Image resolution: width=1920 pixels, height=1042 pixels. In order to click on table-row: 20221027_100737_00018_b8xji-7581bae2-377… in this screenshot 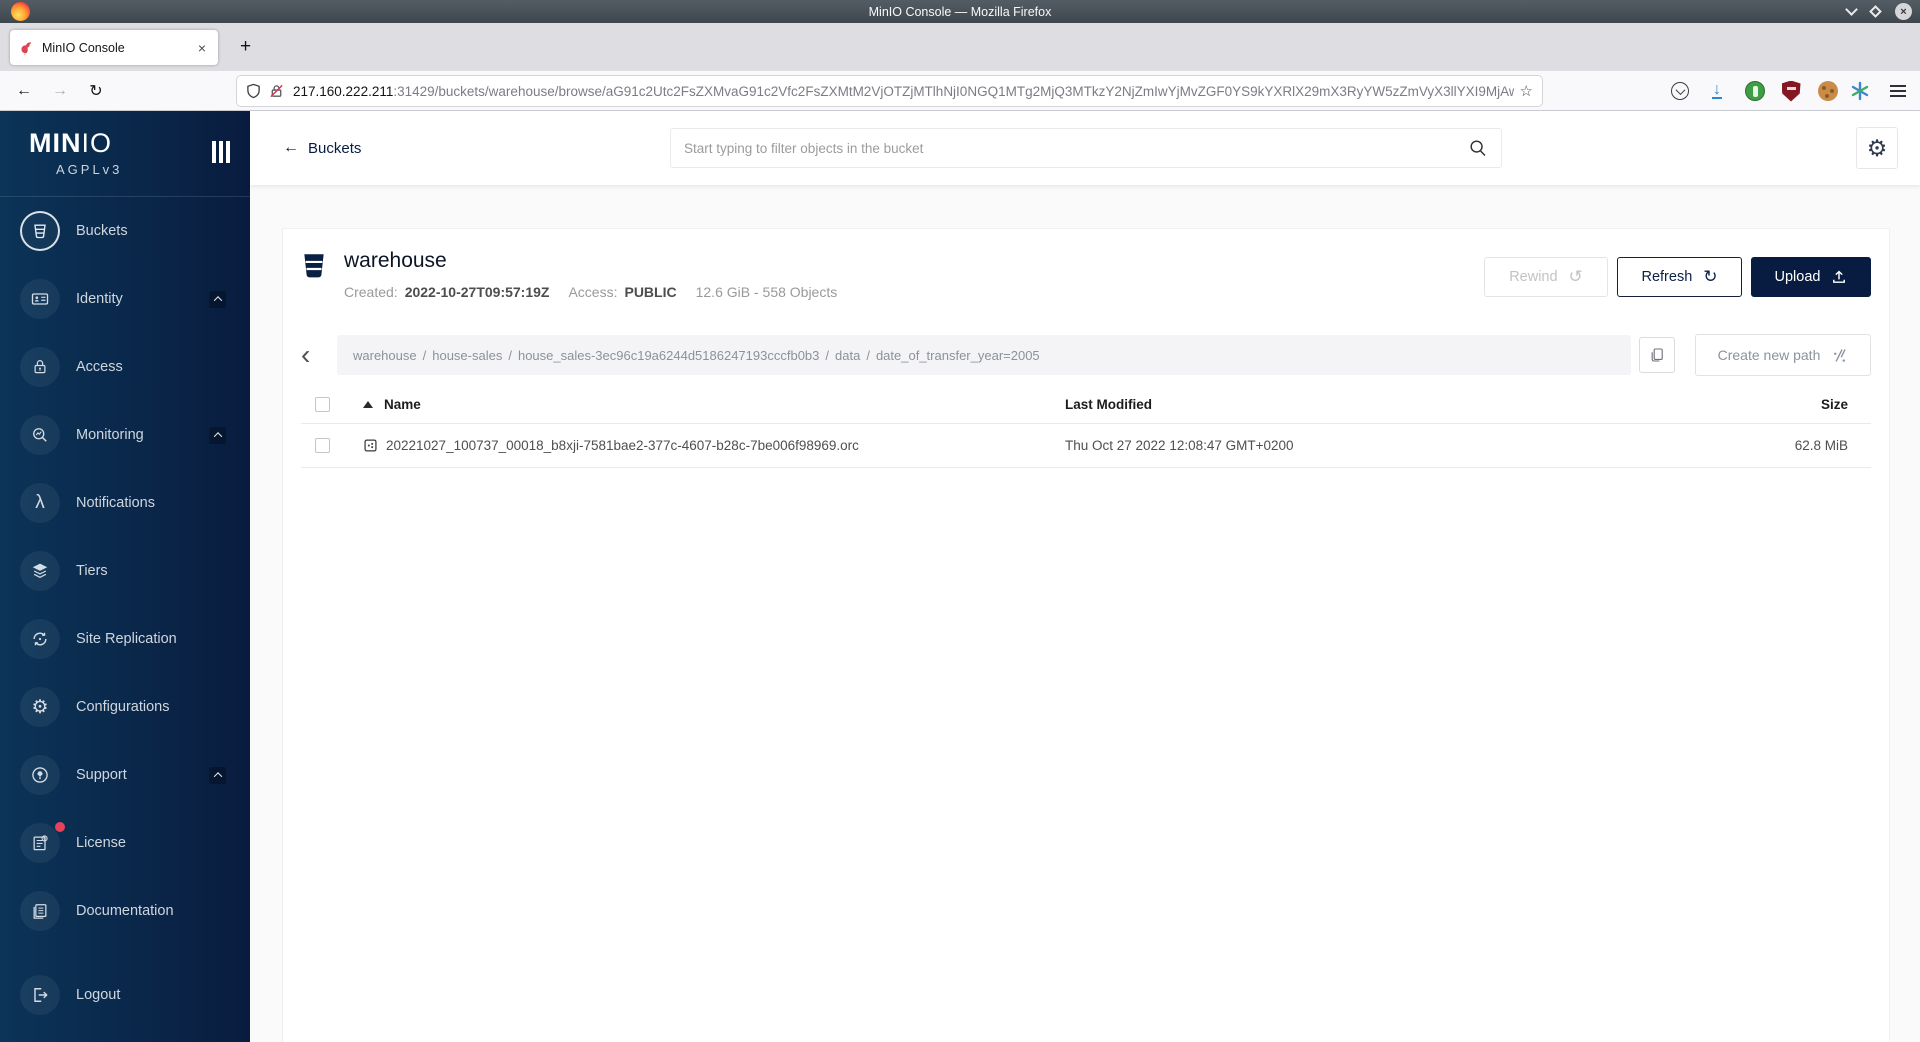, I will do `click(1086, 446)`.